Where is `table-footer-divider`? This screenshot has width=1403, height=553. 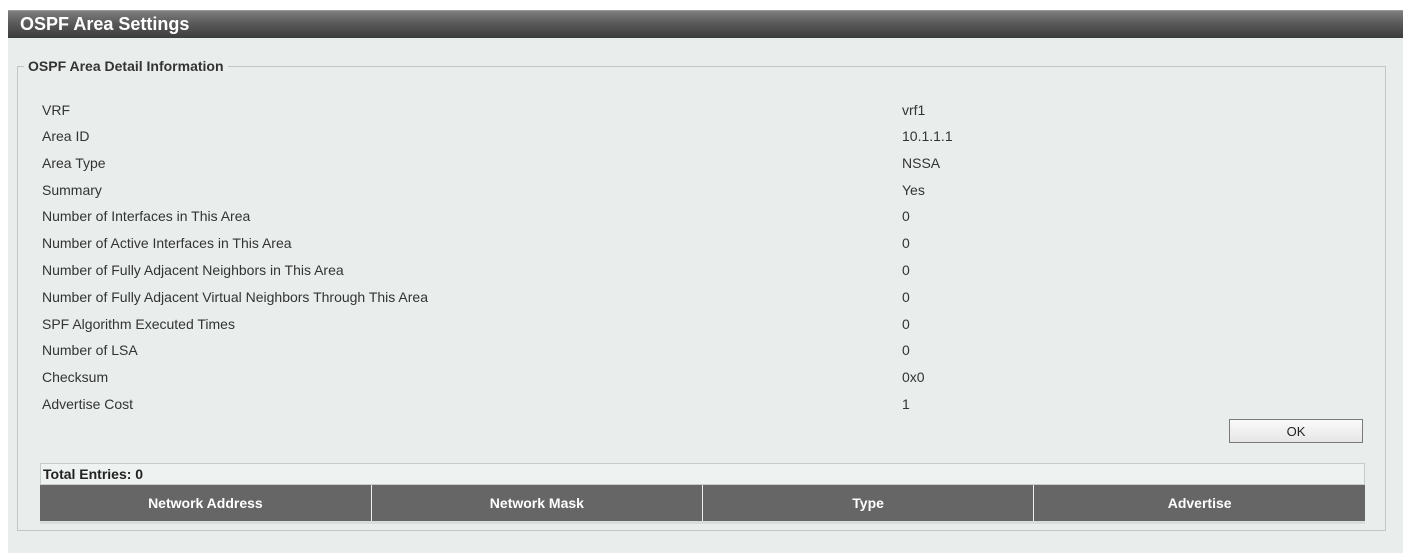
table-footer-divider is located at coordinates (702, 522).